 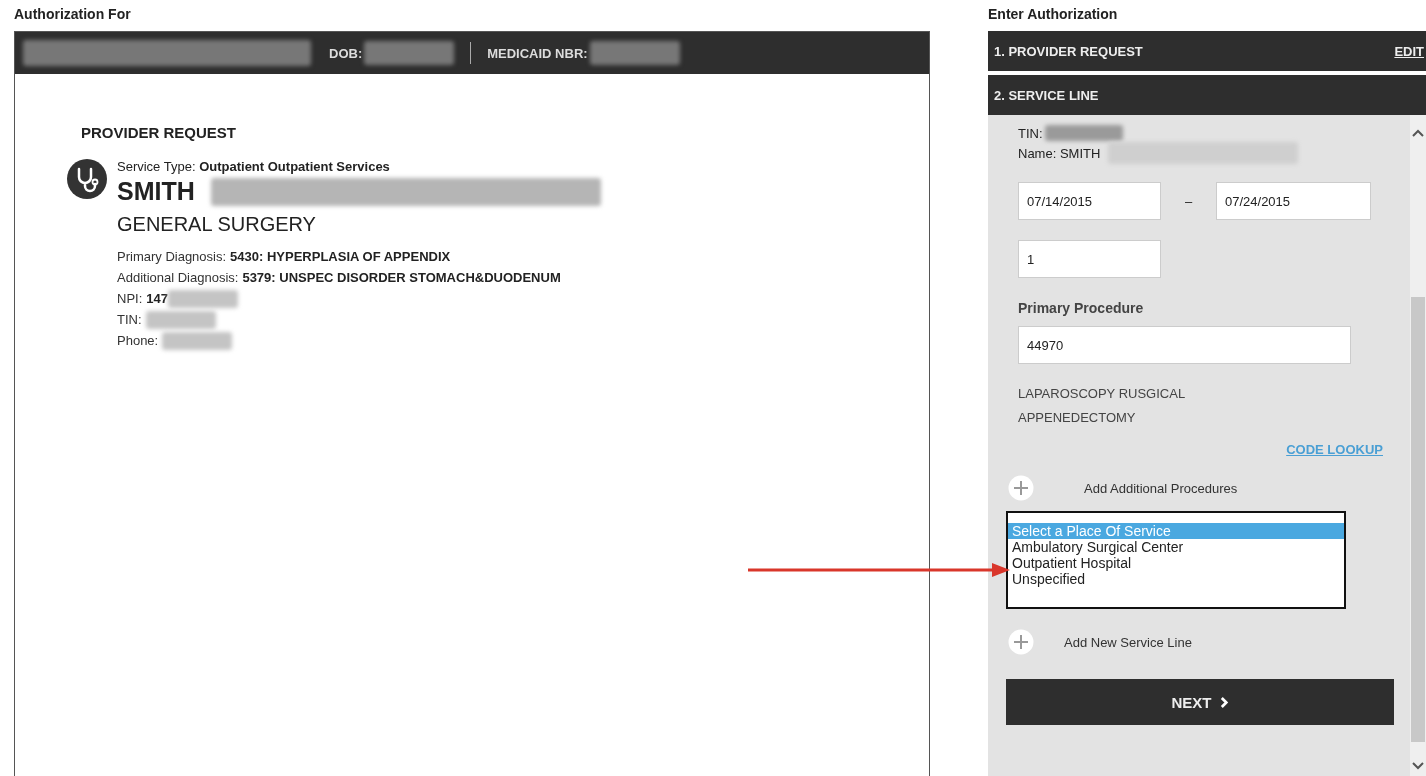 I want to click on step-title: 2. SERVICE LINE, so click(x=1046, y=95).